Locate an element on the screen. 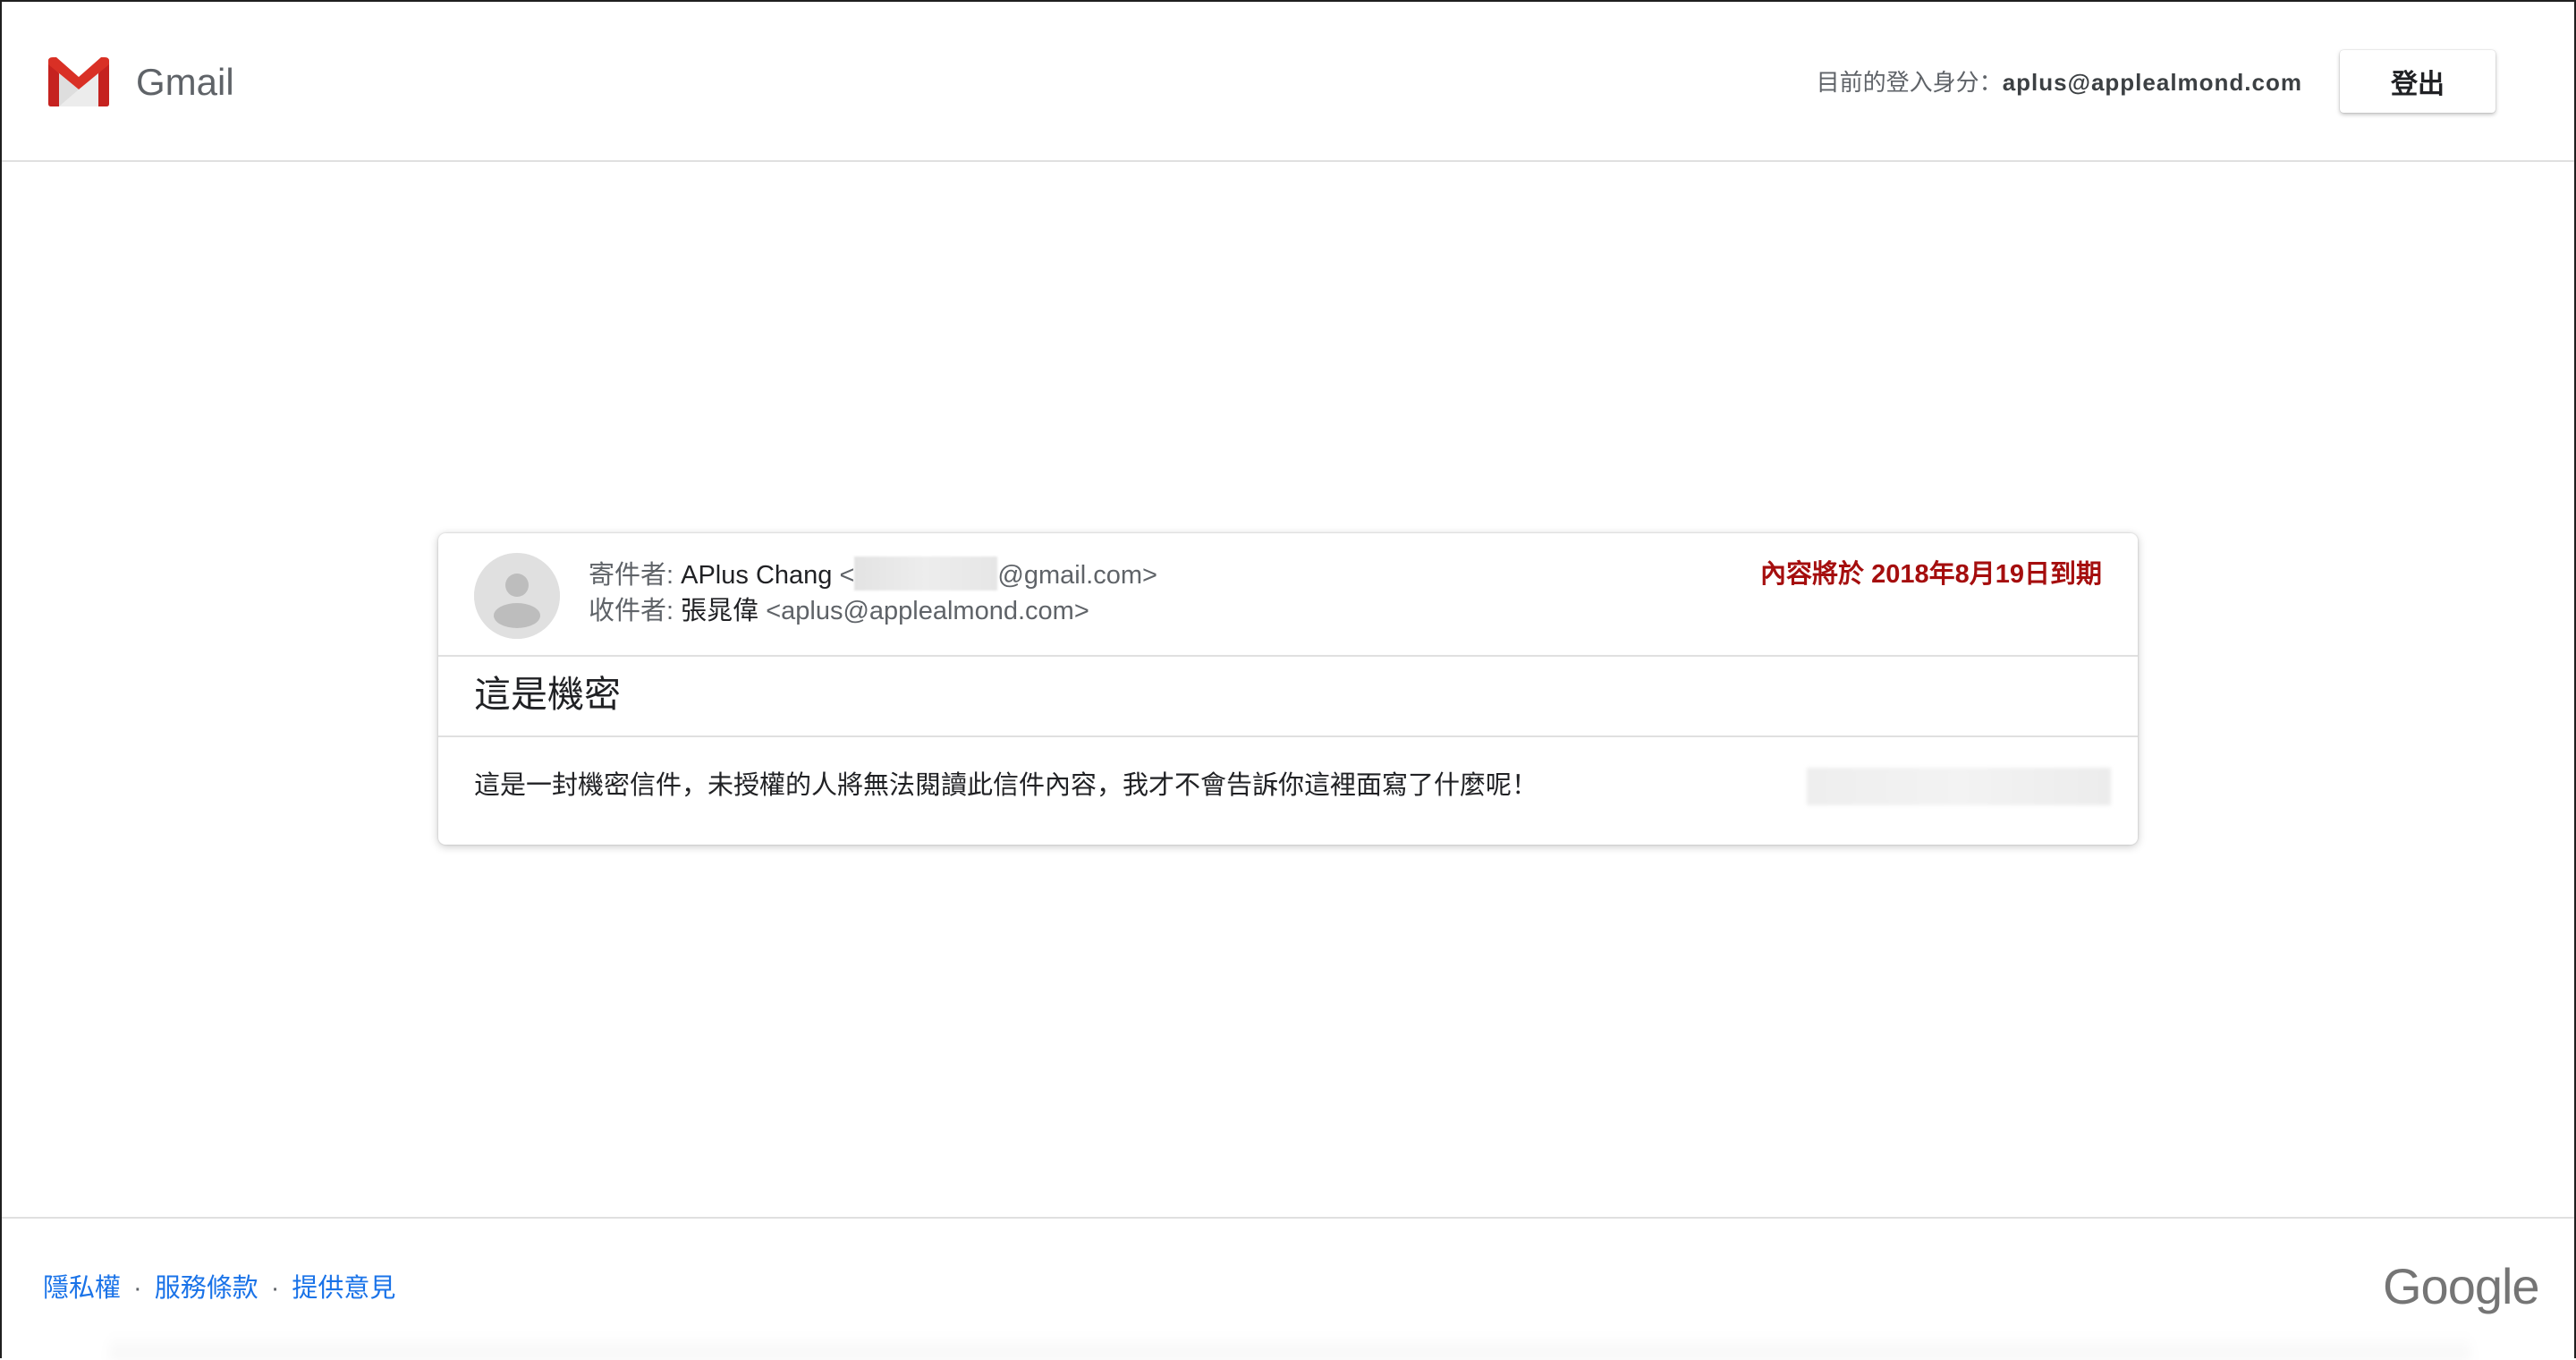 The image size is (2576, 1360). signed-in-label: 目前的登入身分： is located at coordinates (1909, 82).